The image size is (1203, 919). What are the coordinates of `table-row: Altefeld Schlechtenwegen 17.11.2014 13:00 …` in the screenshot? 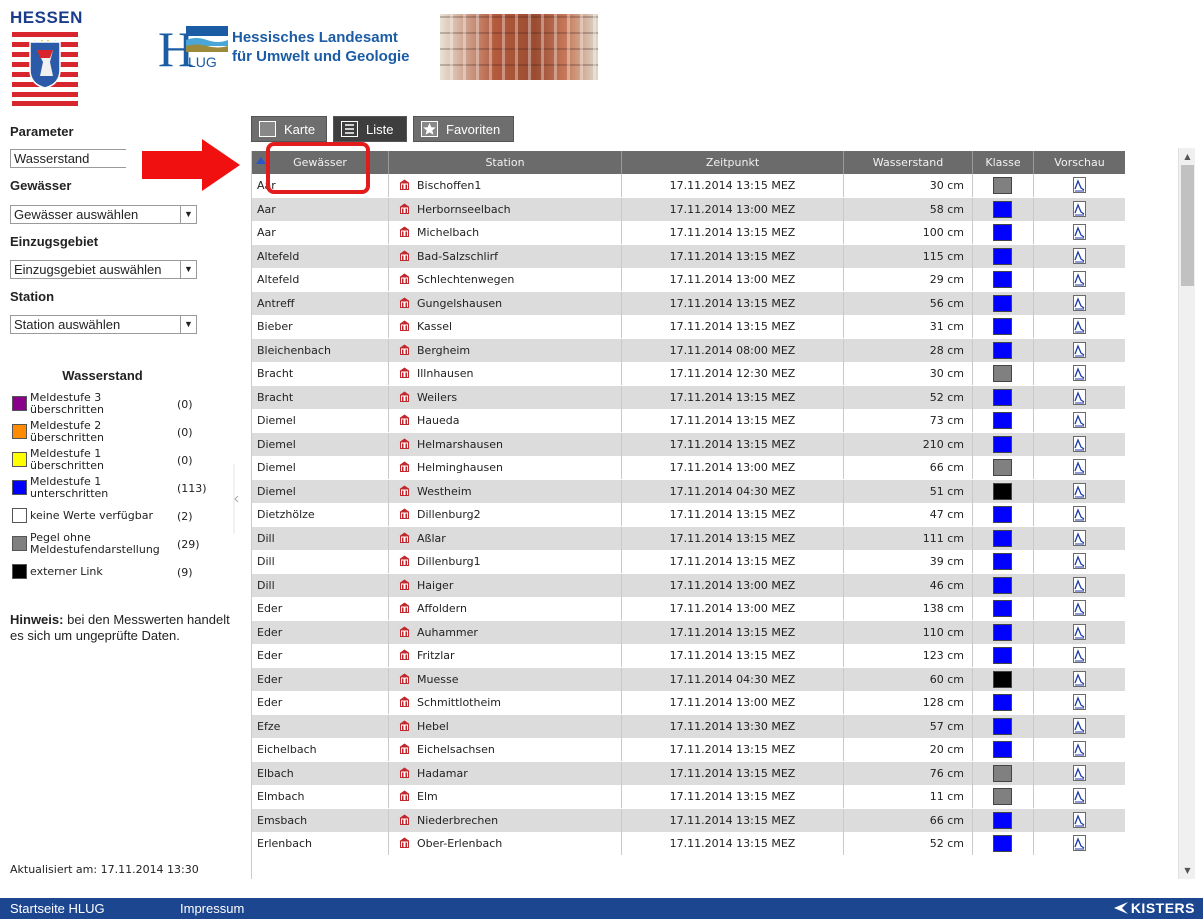 It's located at (688, 279).